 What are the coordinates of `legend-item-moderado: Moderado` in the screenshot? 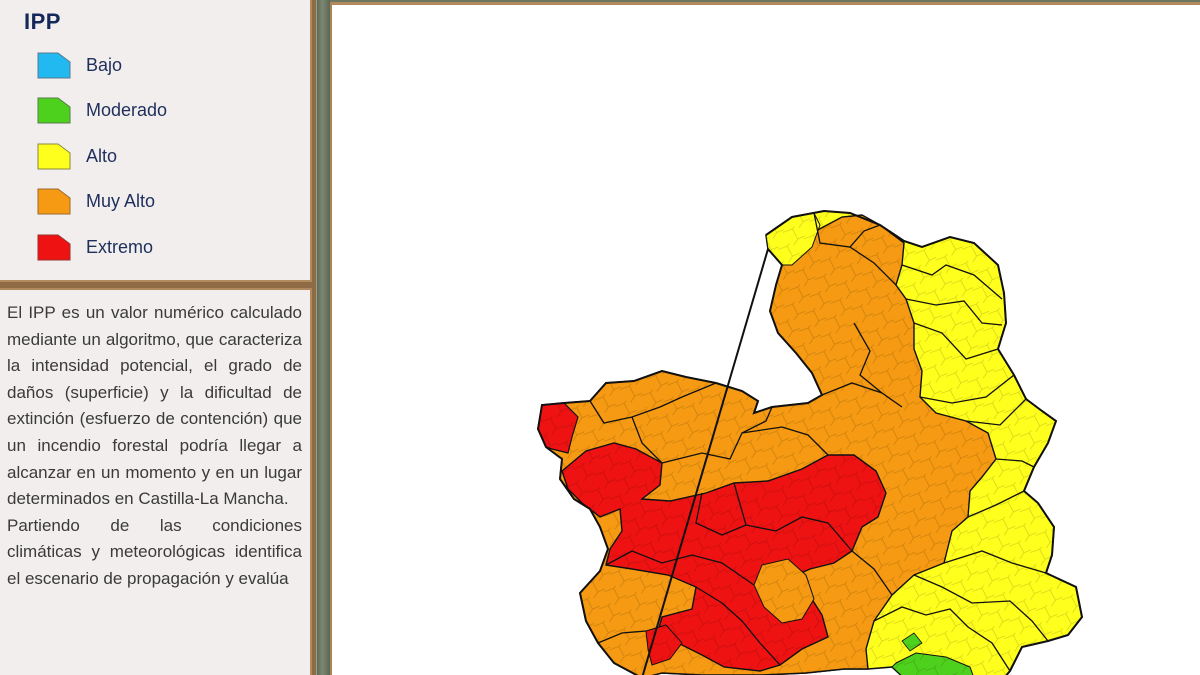 It's located at (164, 110).